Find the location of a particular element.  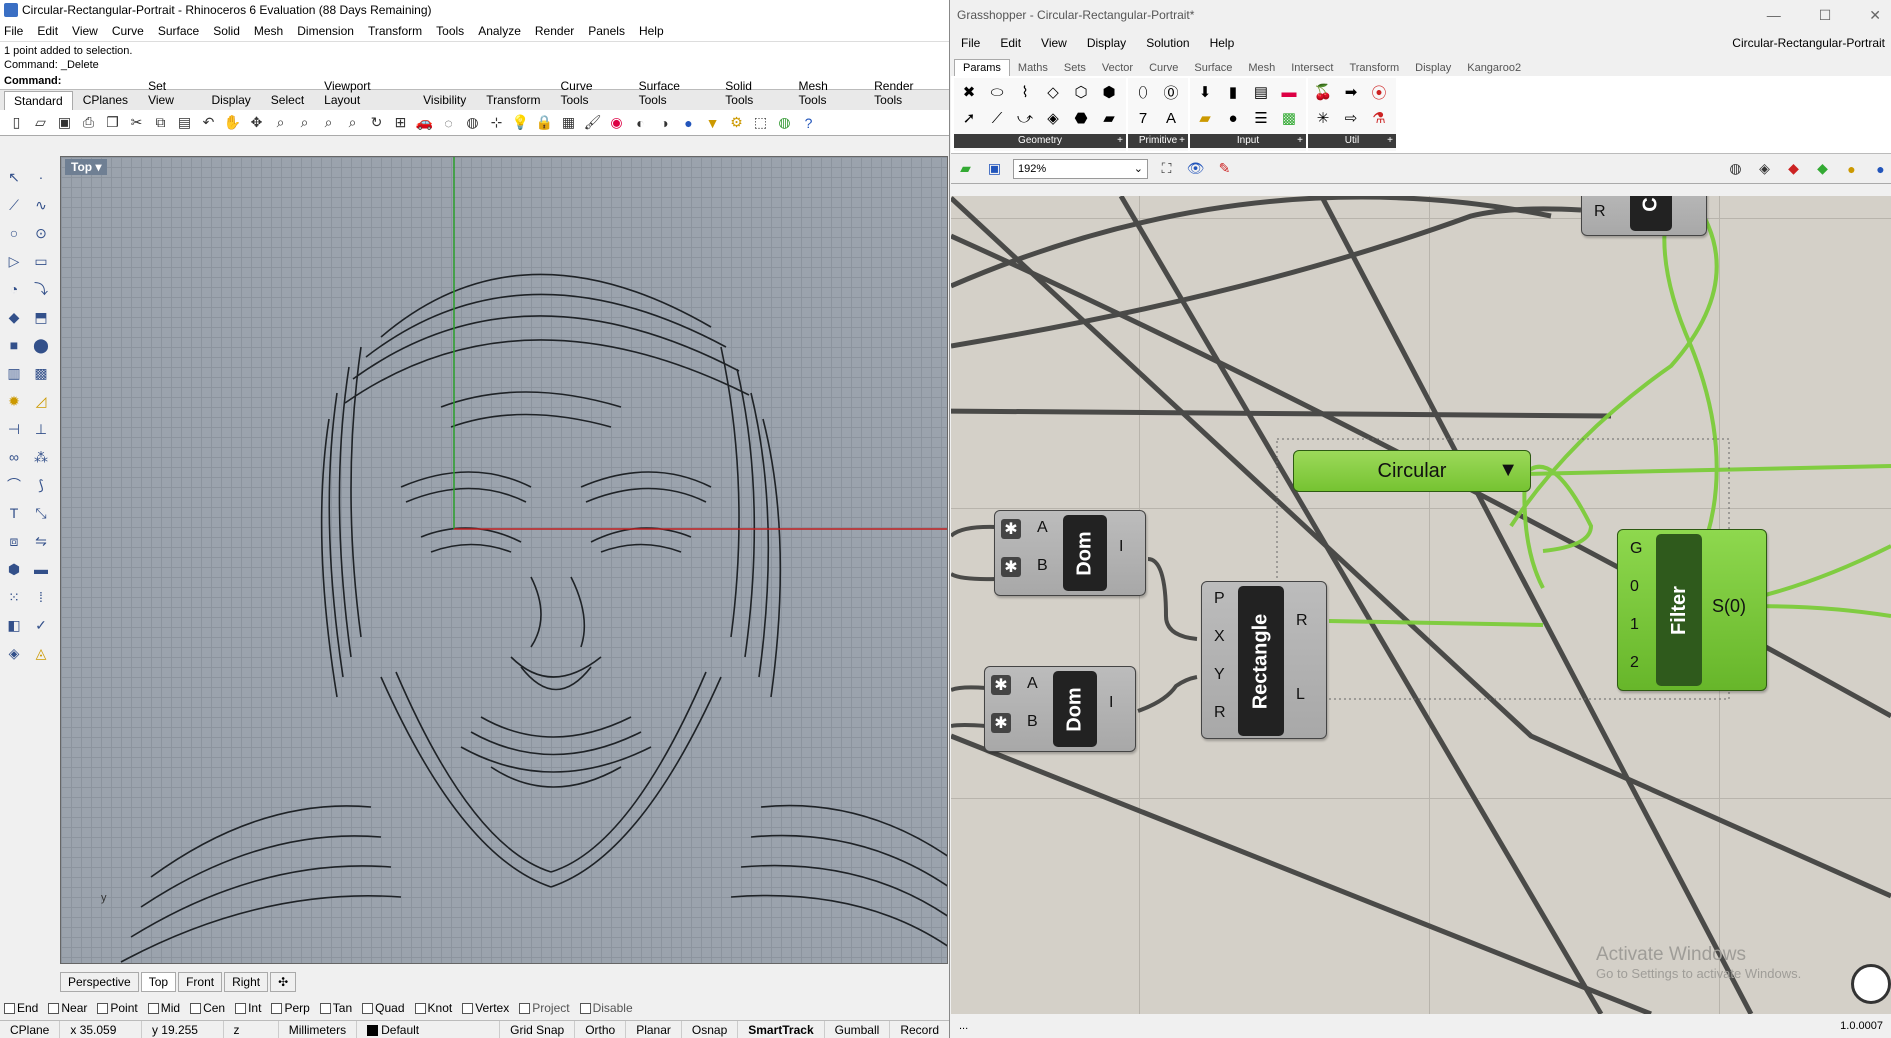

help-icon: ? is located at coordinates (808, 122).